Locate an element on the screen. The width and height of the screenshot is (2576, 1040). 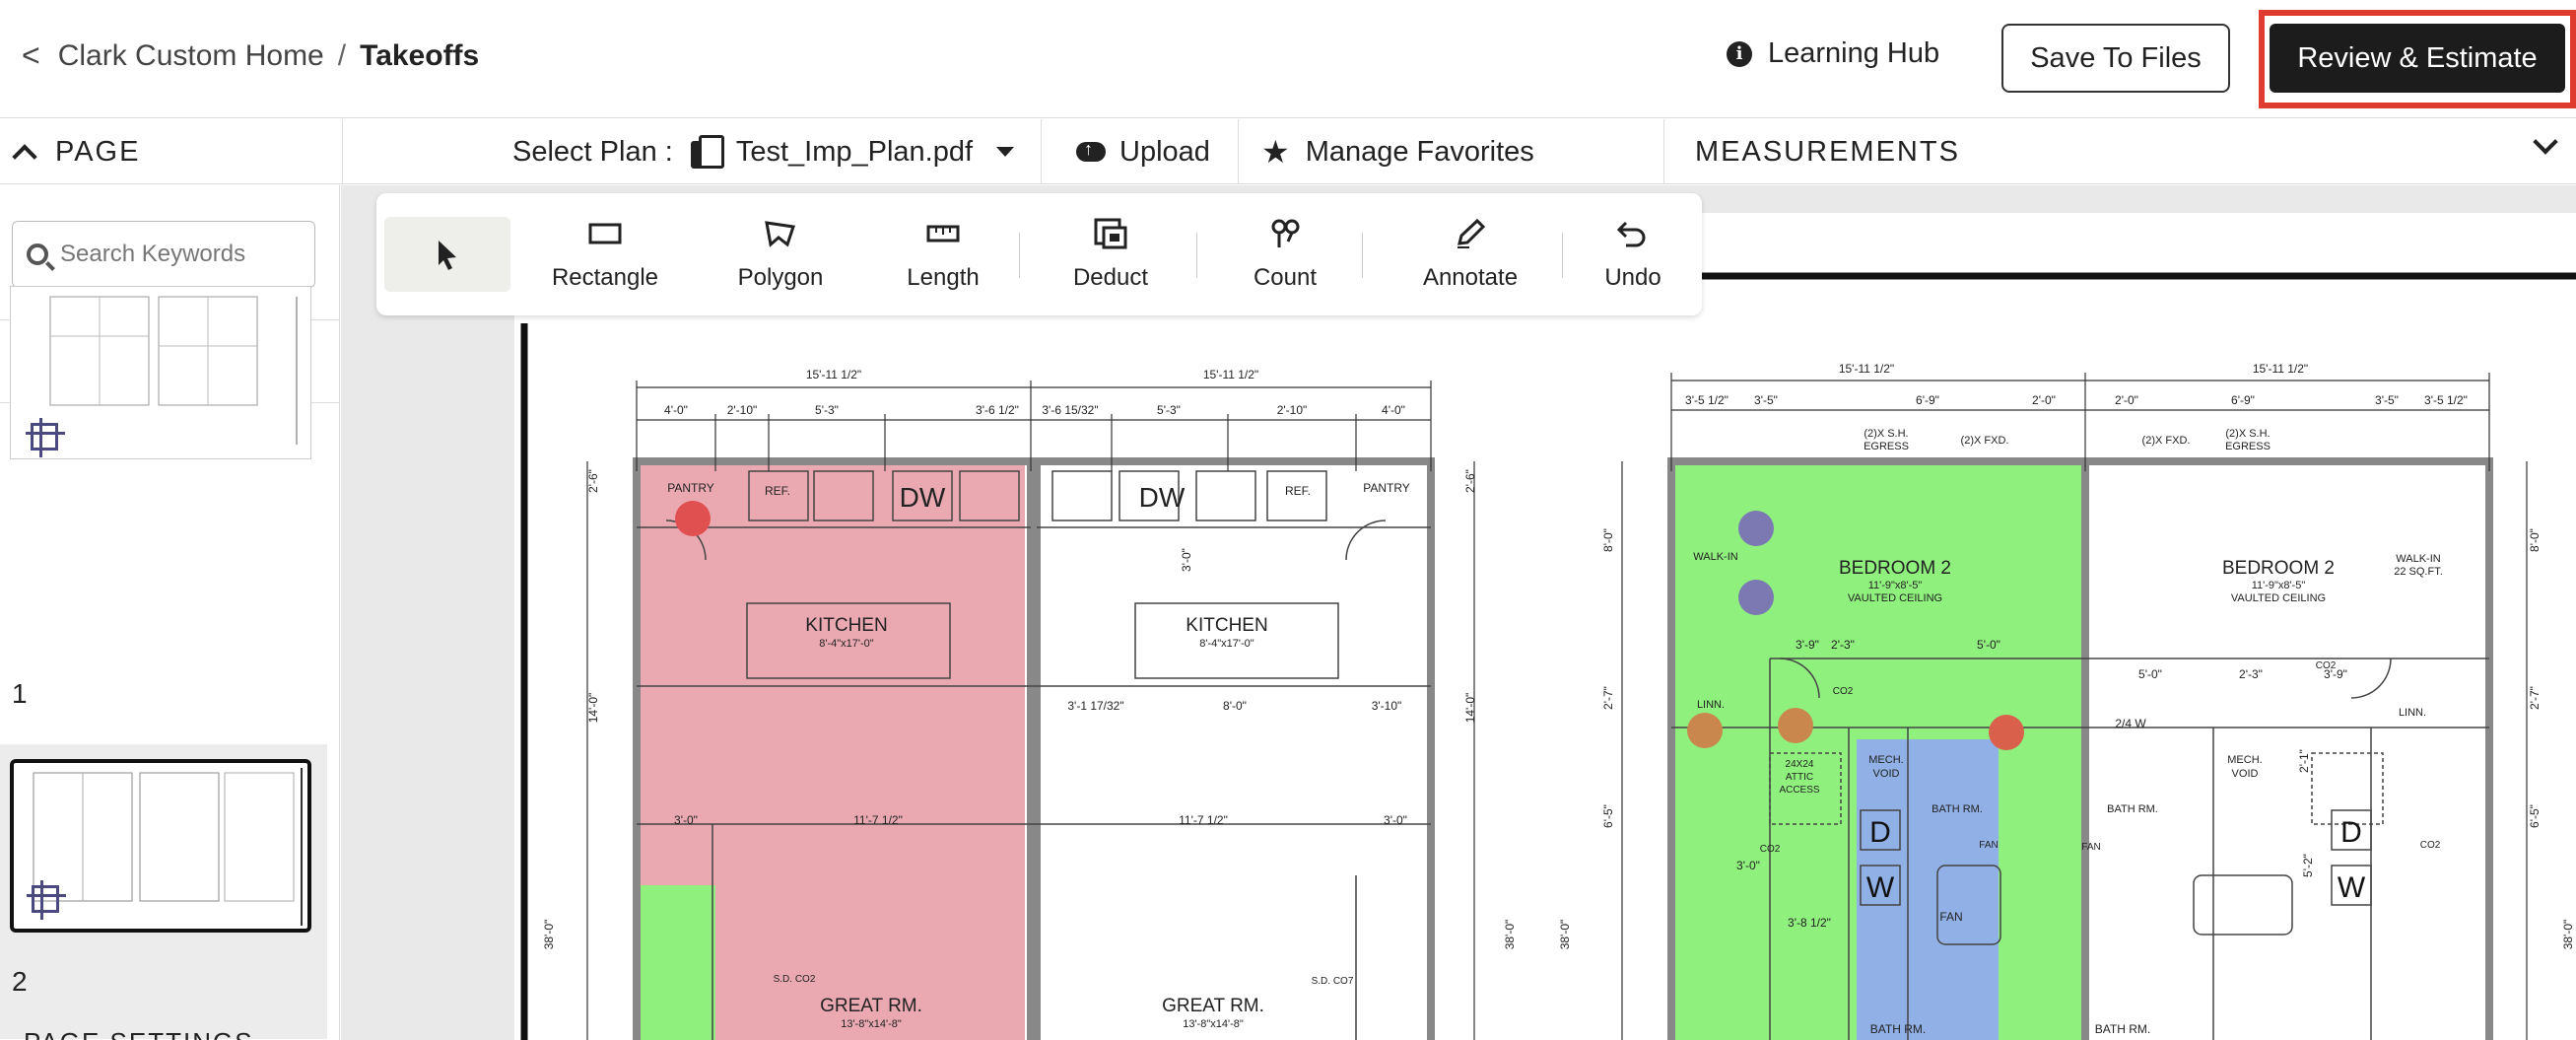
svg-text: 2'-6" is located at coordinates (1470, 481).